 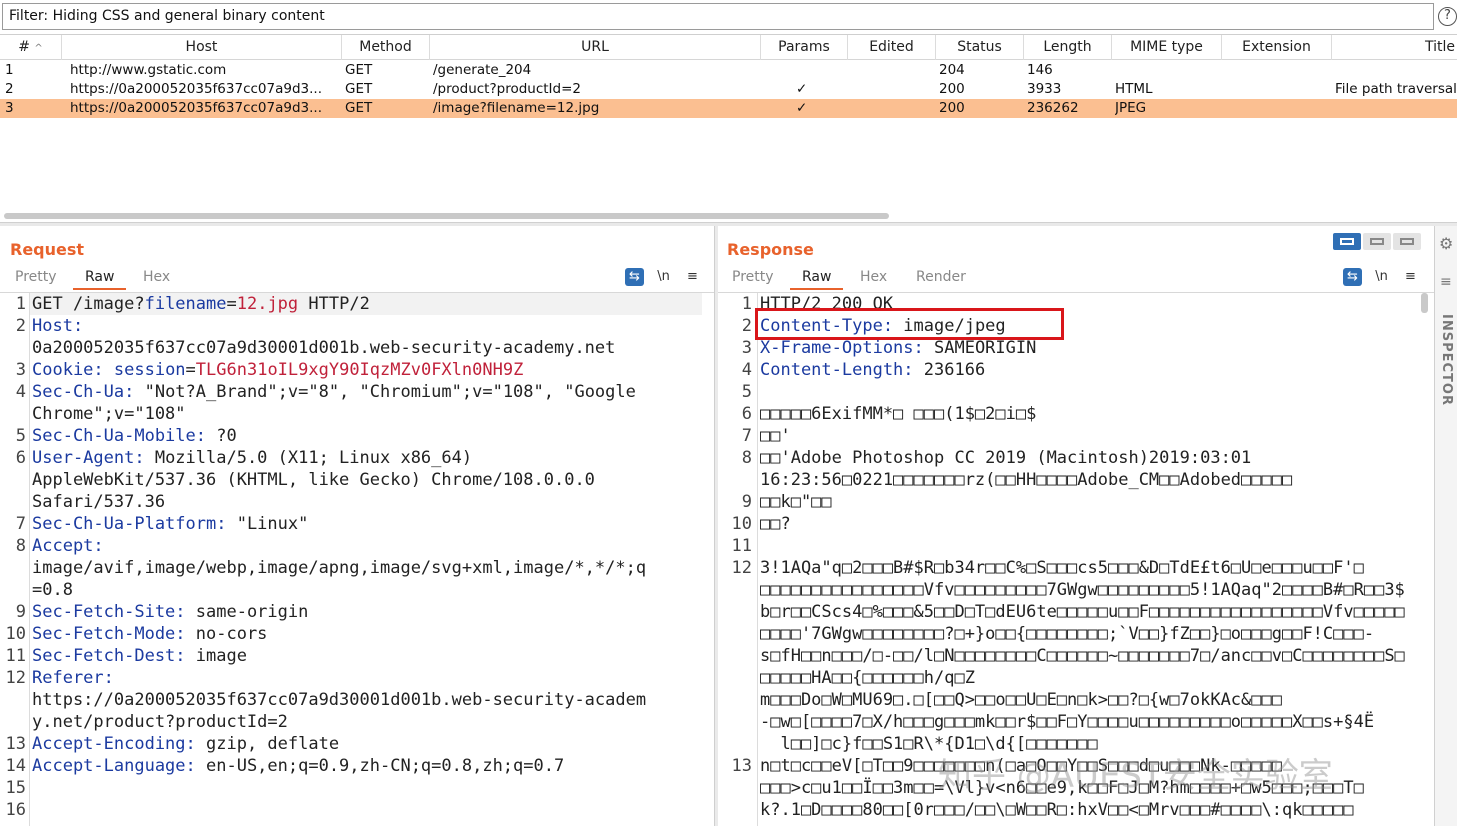 I want to click on line-number: 4, so click(x=746, y=370).